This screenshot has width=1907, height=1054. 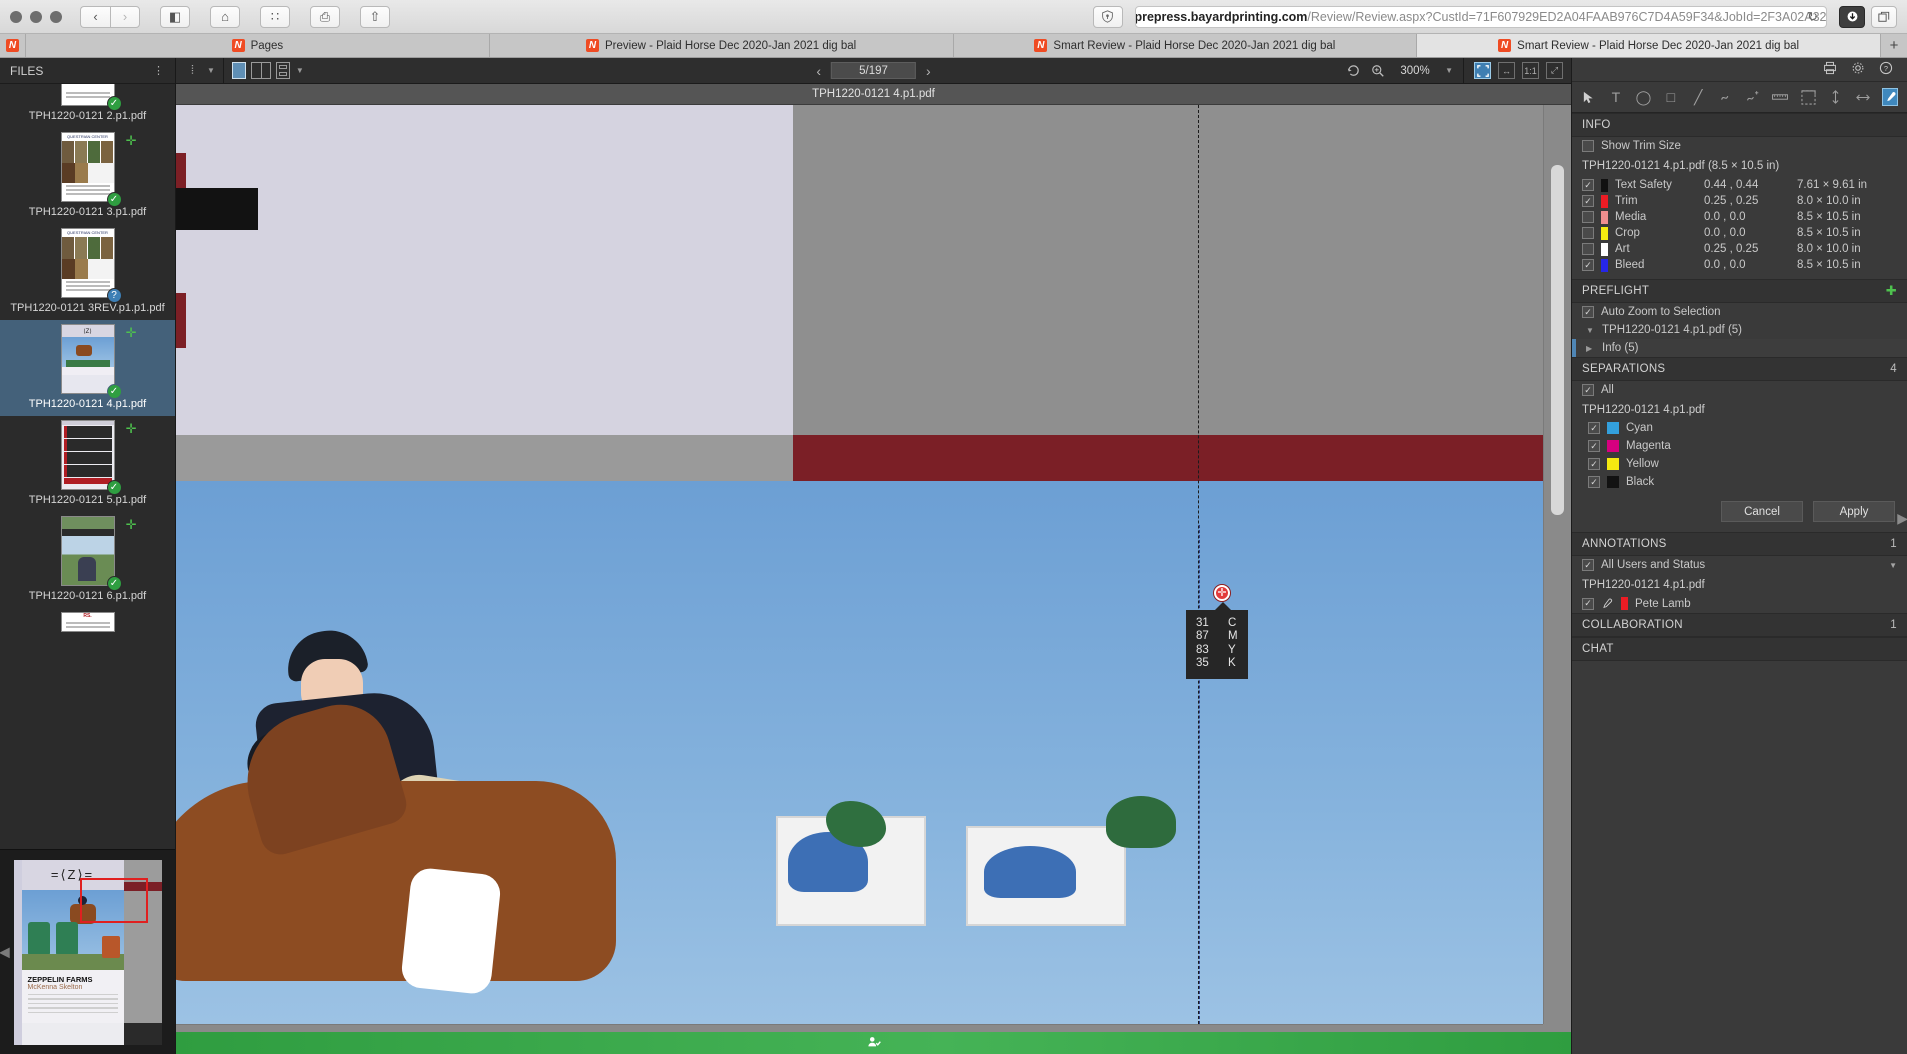 I want to click on view-options-group: ⦙ ▼, so click(x=199, y=70).